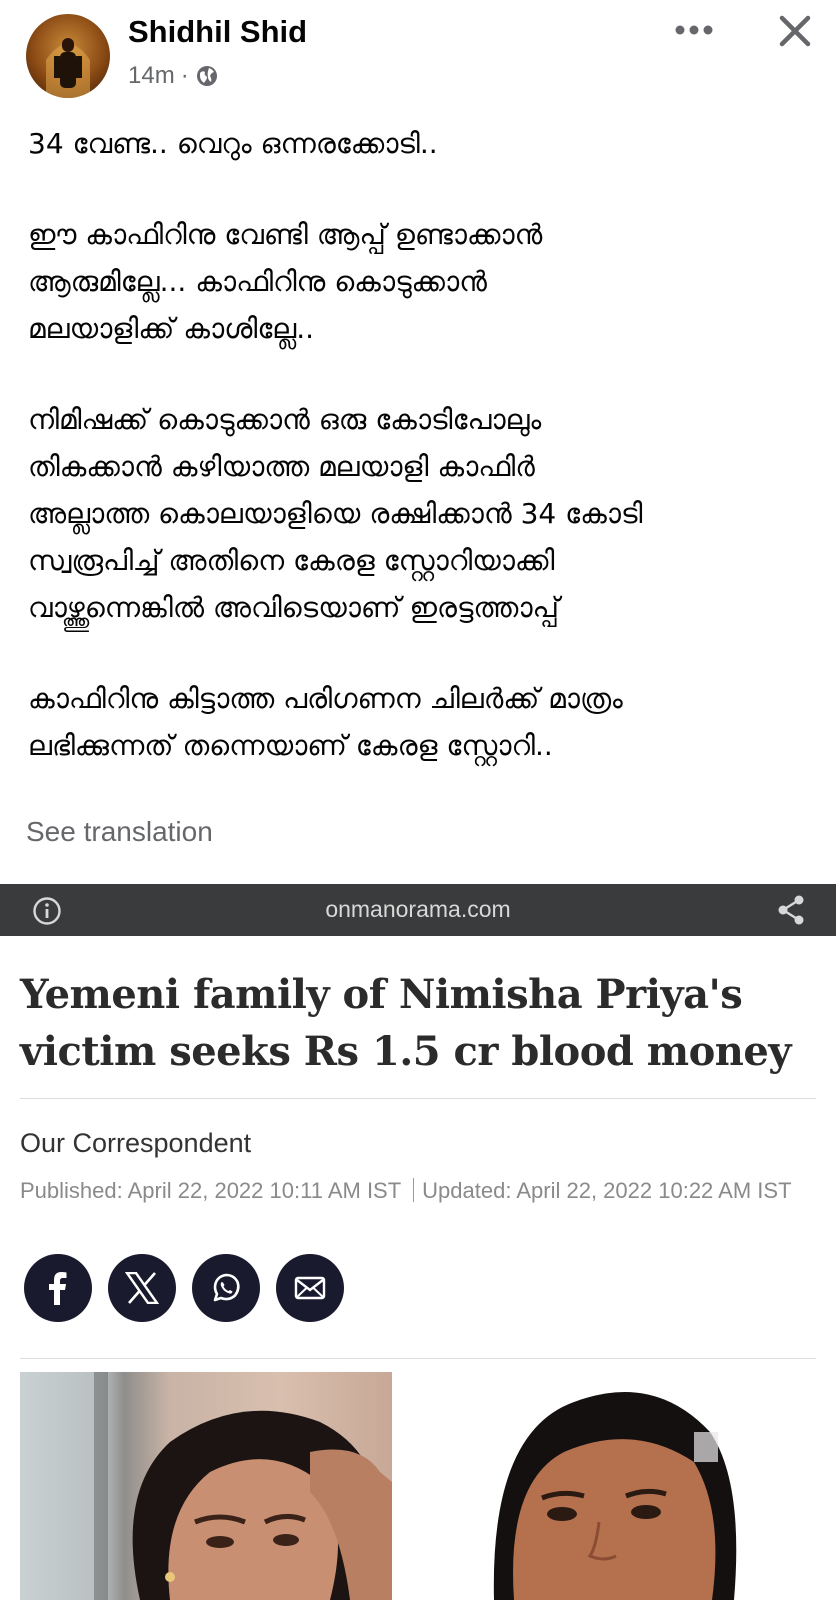  I want to click on x-share-button, so click(142, 1288).